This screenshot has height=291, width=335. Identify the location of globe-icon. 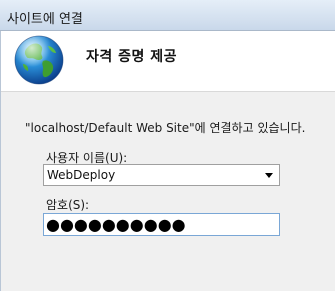
(39, 62).